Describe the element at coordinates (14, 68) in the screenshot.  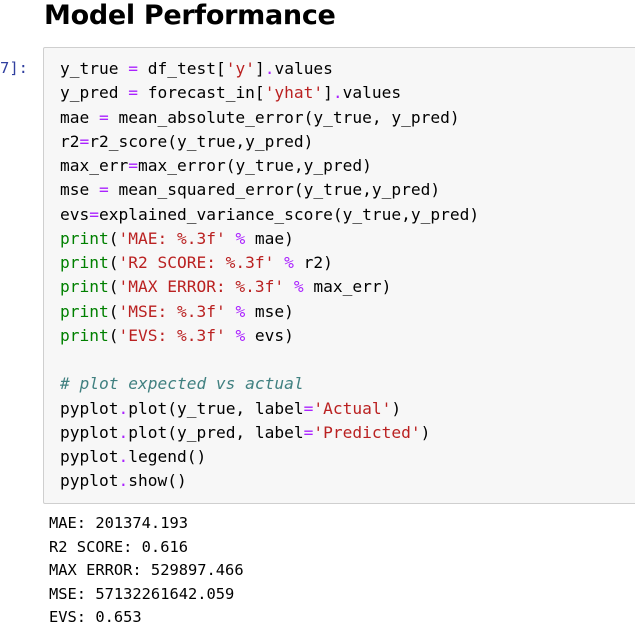
I see `input-prompt: 7]:` at that location.